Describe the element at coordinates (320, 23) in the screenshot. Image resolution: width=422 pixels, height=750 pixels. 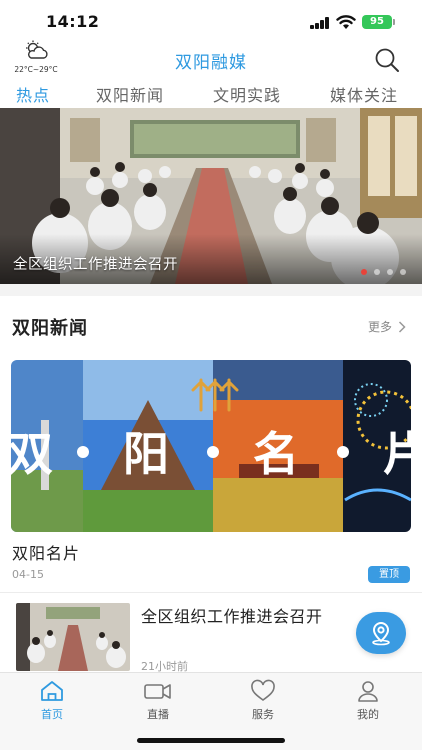
I see `signal-icon` at that location.